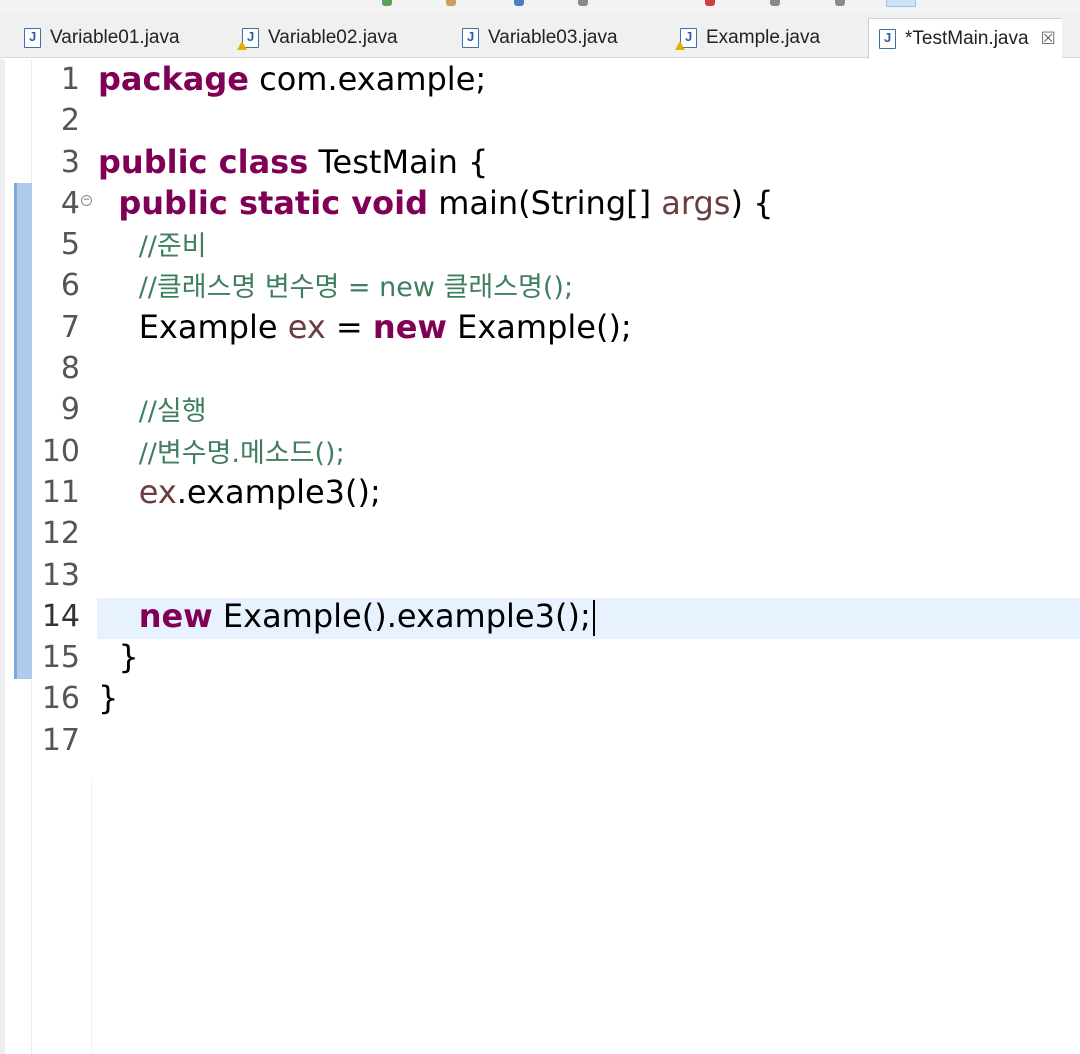  I want to click on code-line: //실행, so click(435, 409).